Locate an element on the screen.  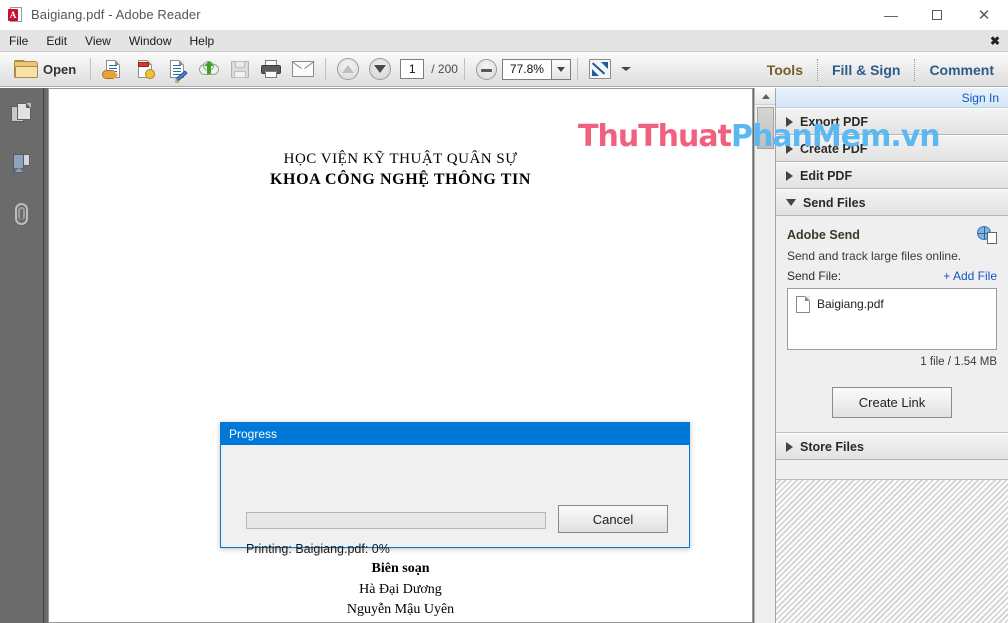
watermark: ThuThuatPhanMem.vn is located at coordinates (759, 136).